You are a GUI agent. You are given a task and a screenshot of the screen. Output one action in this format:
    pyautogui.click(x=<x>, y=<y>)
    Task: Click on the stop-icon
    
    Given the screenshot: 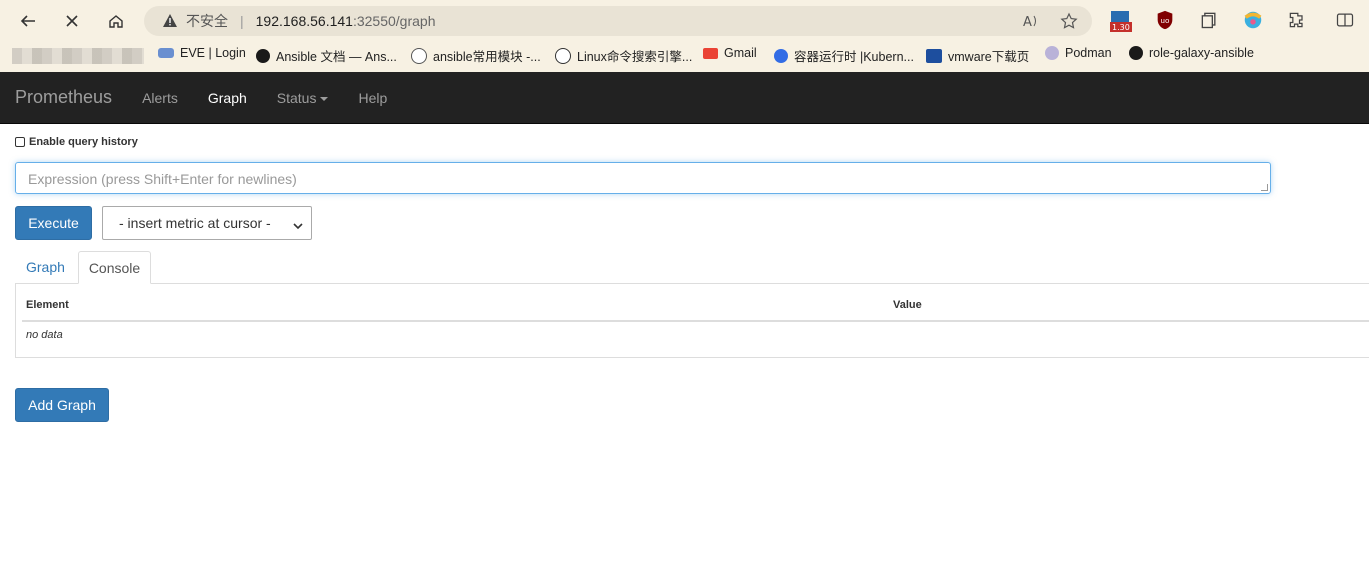 What is the action you would take?
    pyautogui.click(x=72, y=21)
    